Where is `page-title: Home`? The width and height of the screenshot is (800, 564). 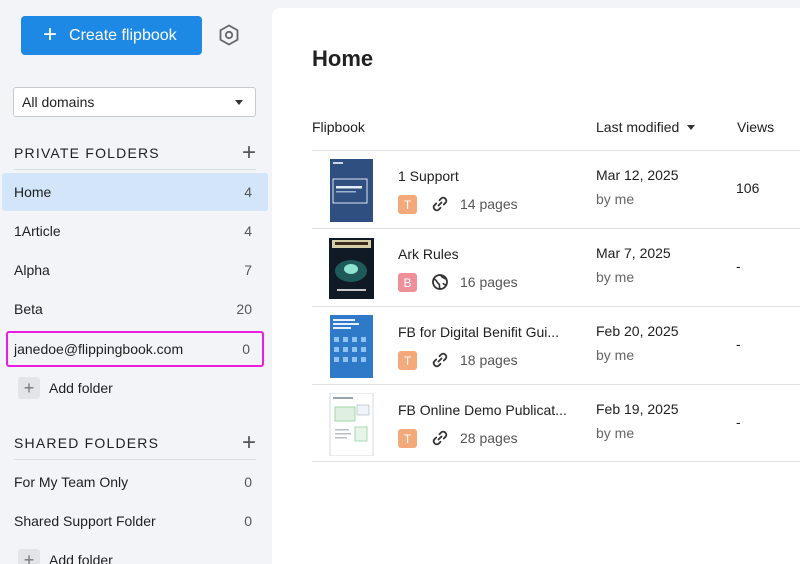 page-title: Home is located at coordinates (343, 58).